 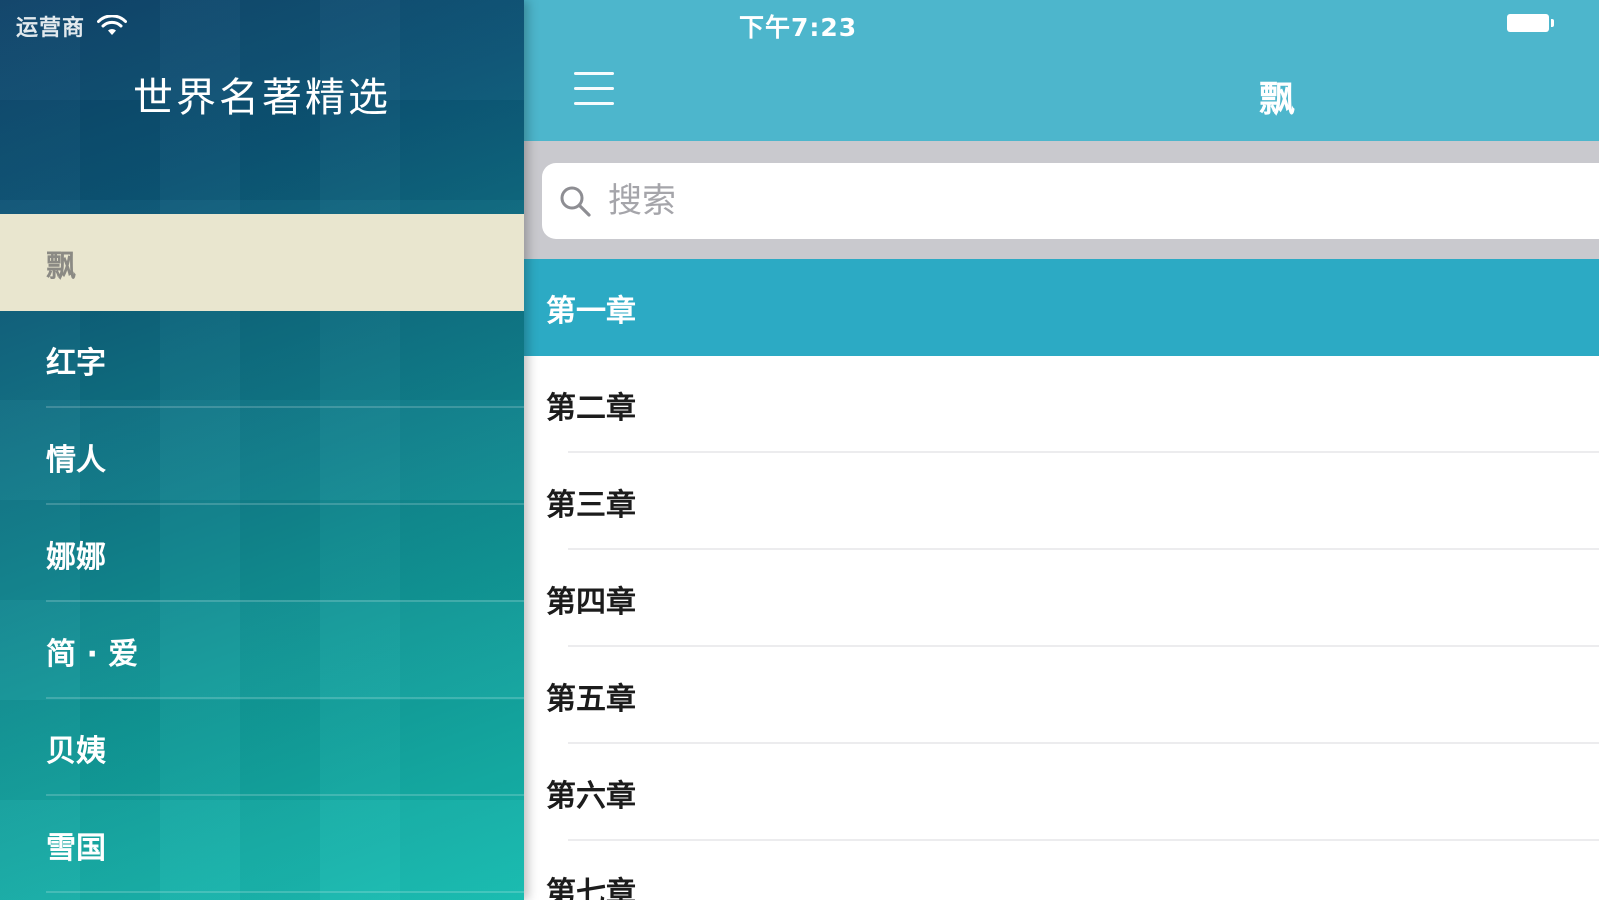 What do you see at coordinates (112, 25) in the screenshot?
I see `wifi-icon` at bounding box center [112, 25].